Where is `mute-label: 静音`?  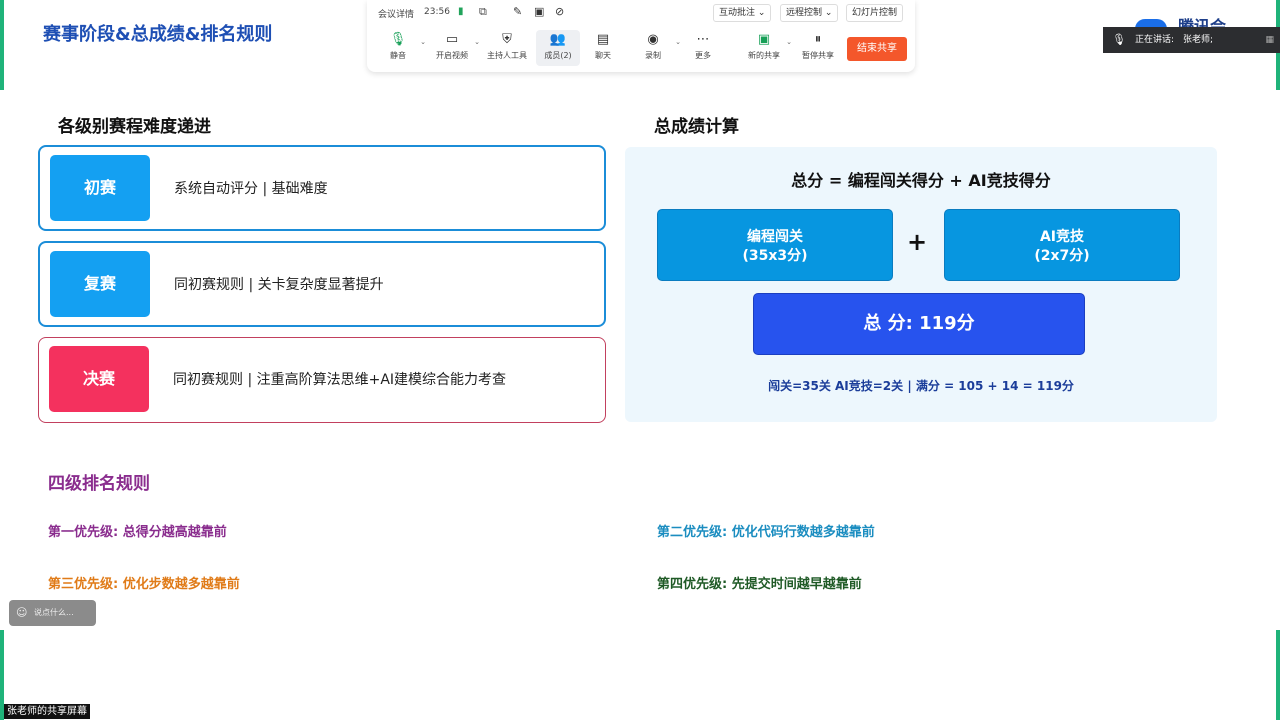 mute-label: 静音 is located at coordinates (398, 55).